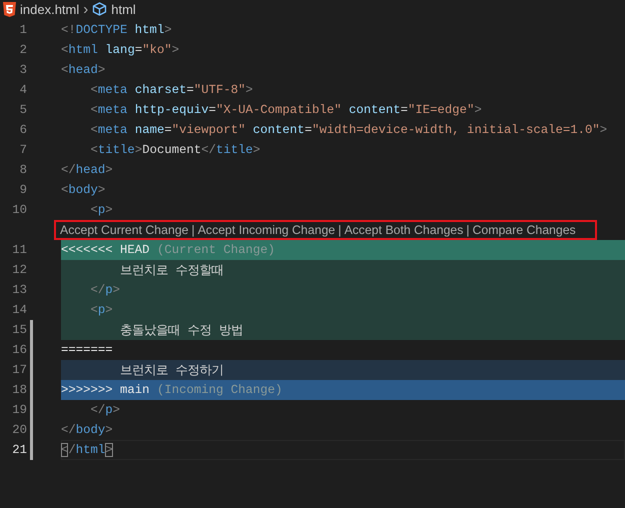  I want to click on line-number: 1, so click(22, 30).